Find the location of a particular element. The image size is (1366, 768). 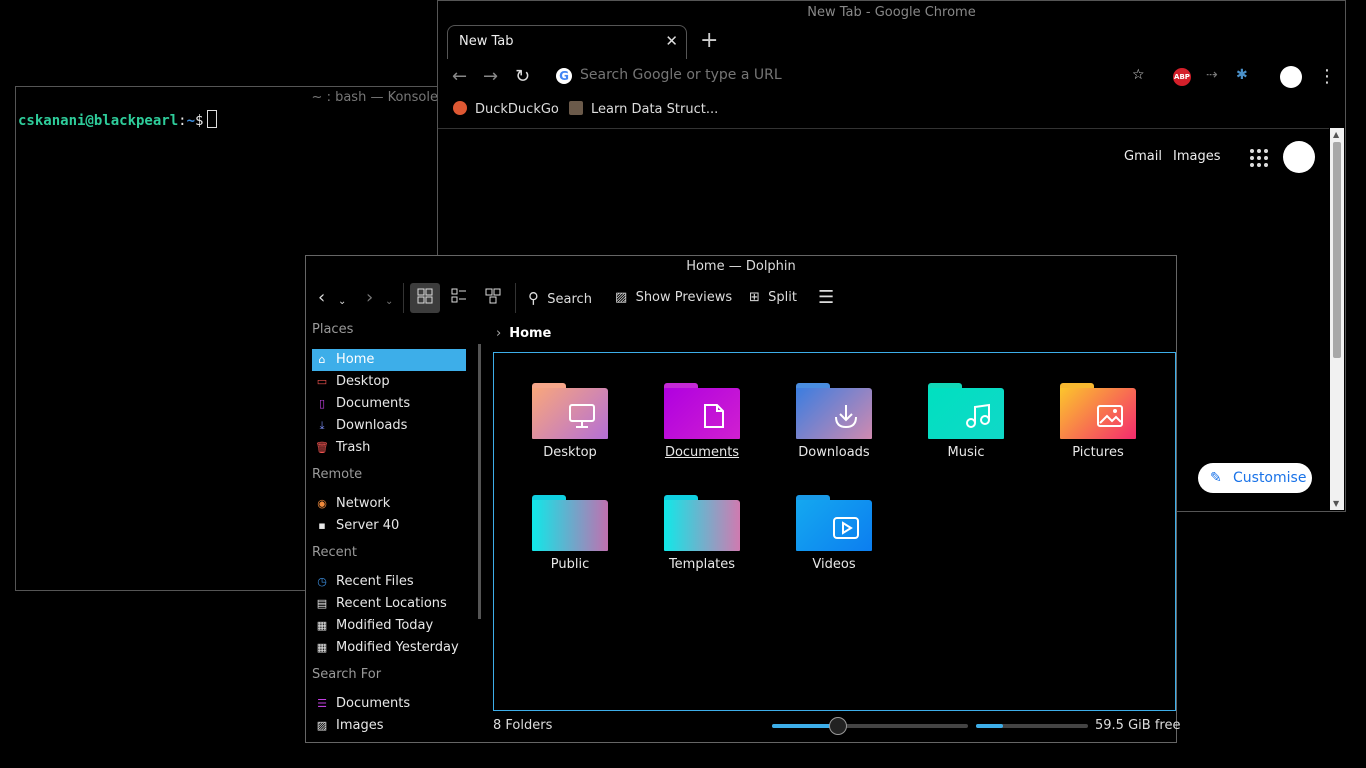

close-icon: ✕ is located at coordinates (671, 41).